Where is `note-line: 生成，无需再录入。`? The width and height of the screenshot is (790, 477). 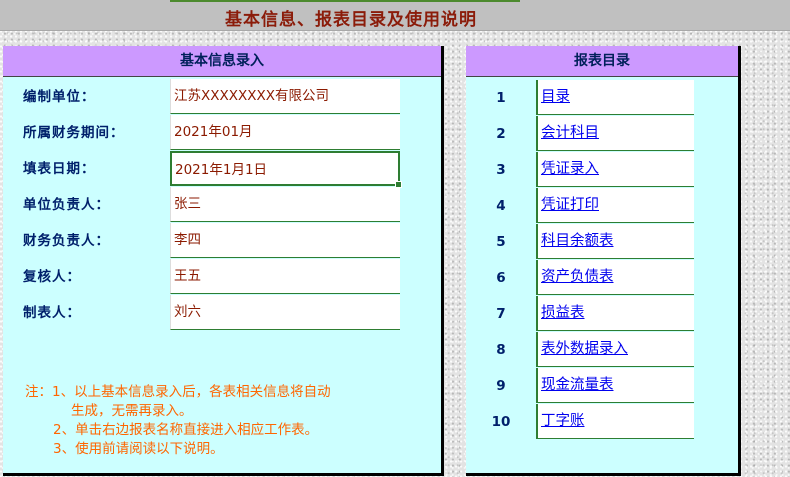
note-line: 生成，无需再录入。 is located at coordinates (132, 411).